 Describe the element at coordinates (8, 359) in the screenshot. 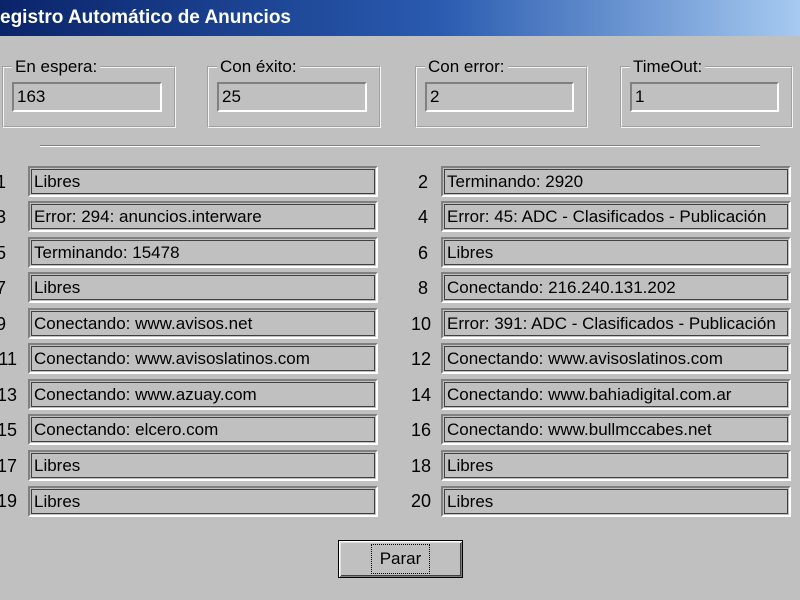

I see `slot-number: 11` at that location.